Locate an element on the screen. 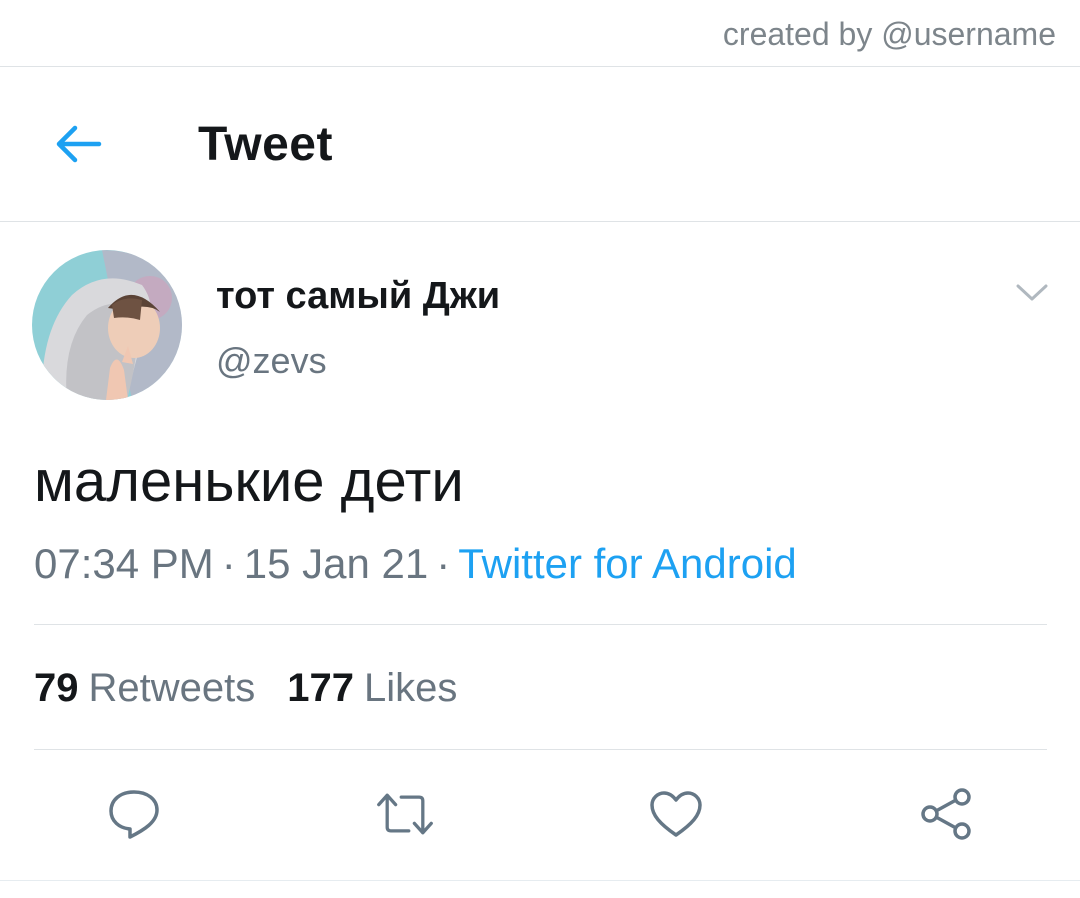 The width and height of the screenshot is (1080, 898). retweets-stat: 79 Retweets is located at coordinates (144, 688).